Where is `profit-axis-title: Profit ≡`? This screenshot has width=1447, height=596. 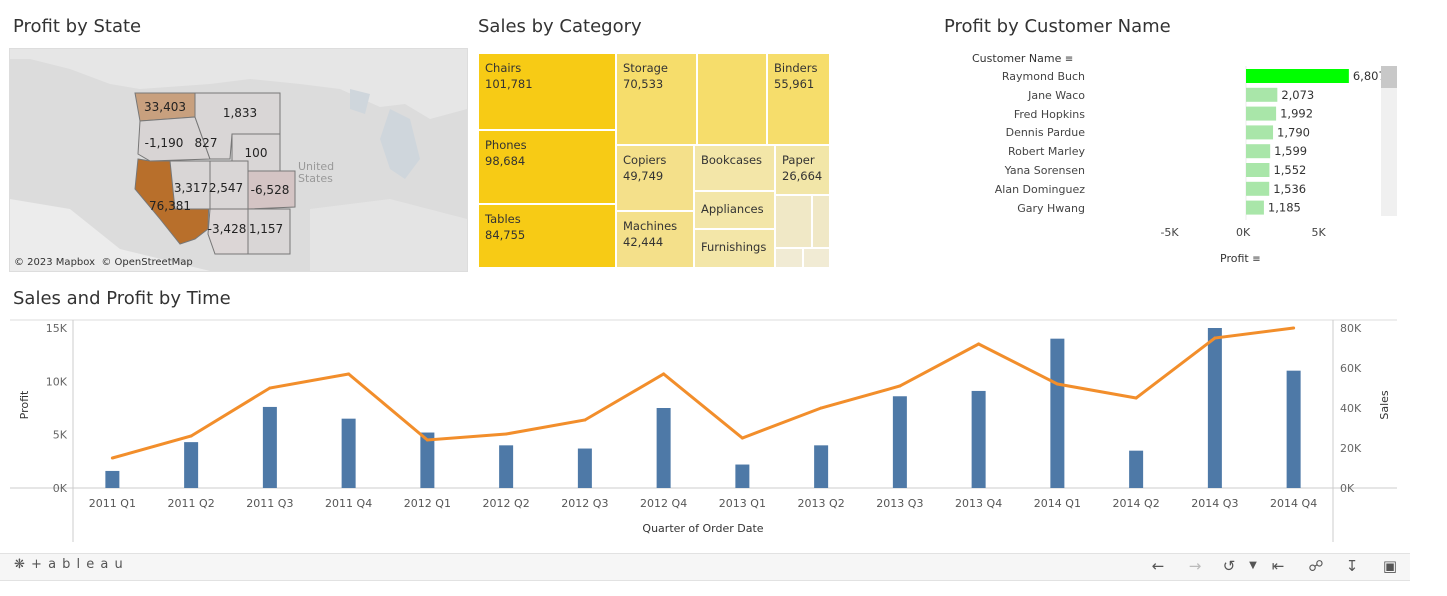 profit-axis-title: Profit ≡ is located at coordinates (1240, 258).